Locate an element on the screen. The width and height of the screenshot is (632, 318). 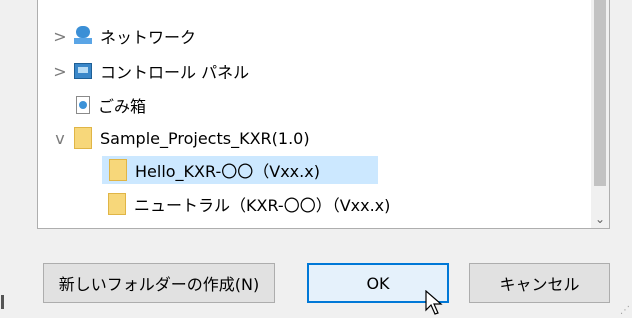
resize-grip-icon: ⋰ is located at coordinates (625, 310).